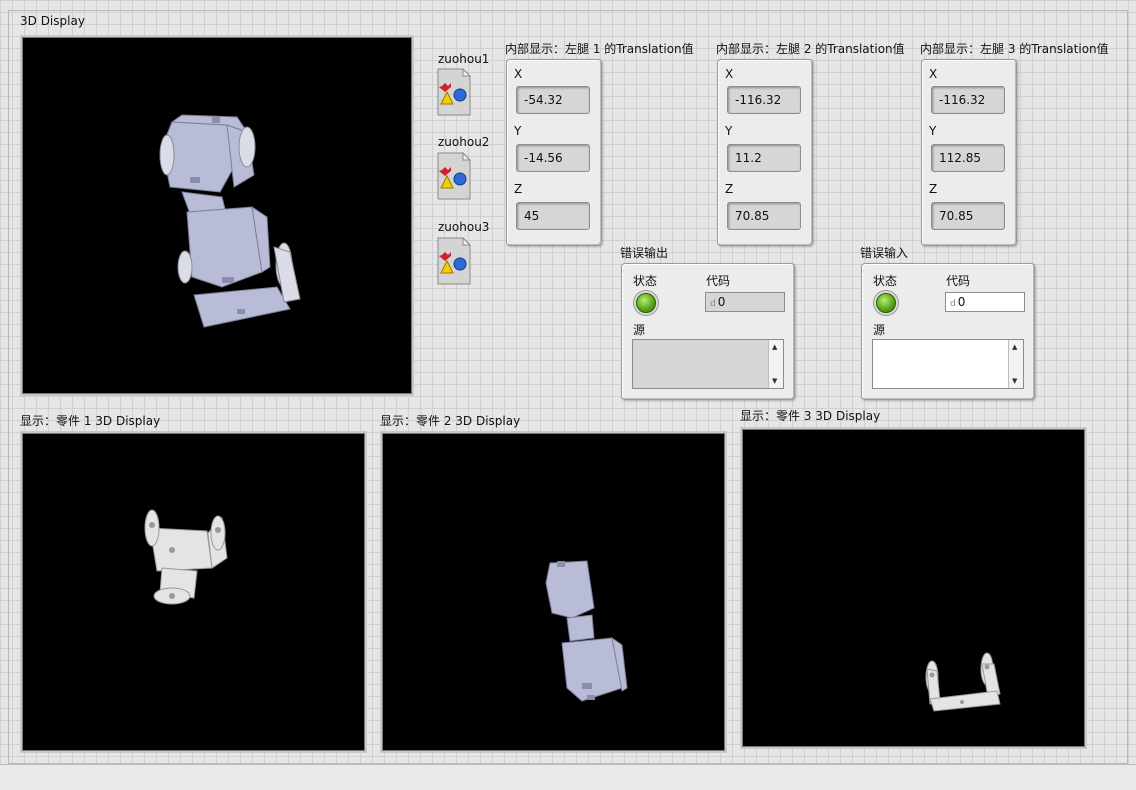 This screenshot has width=1136, height=790. I want to click on servo-assembly-model, so click(586, 631).